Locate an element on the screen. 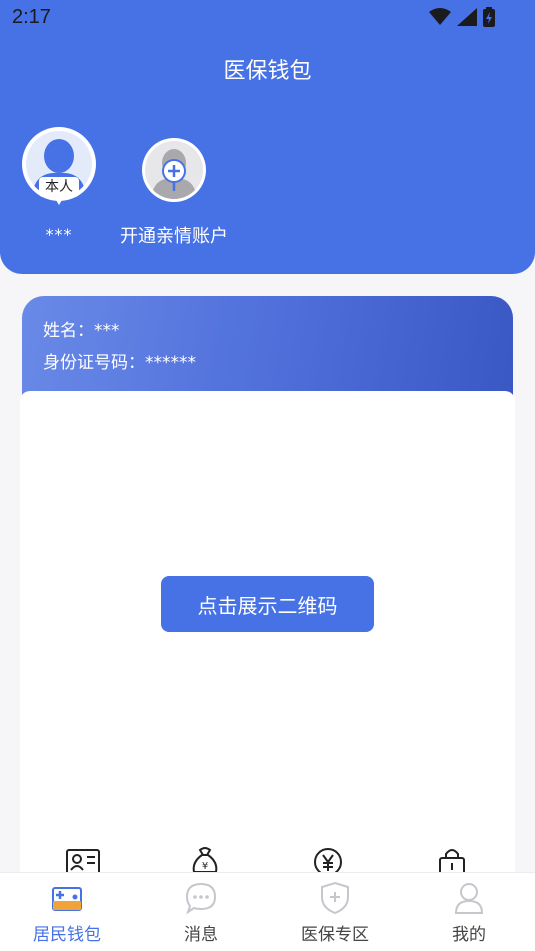  self-badge: 本人 is located at coordinates (59, 187).